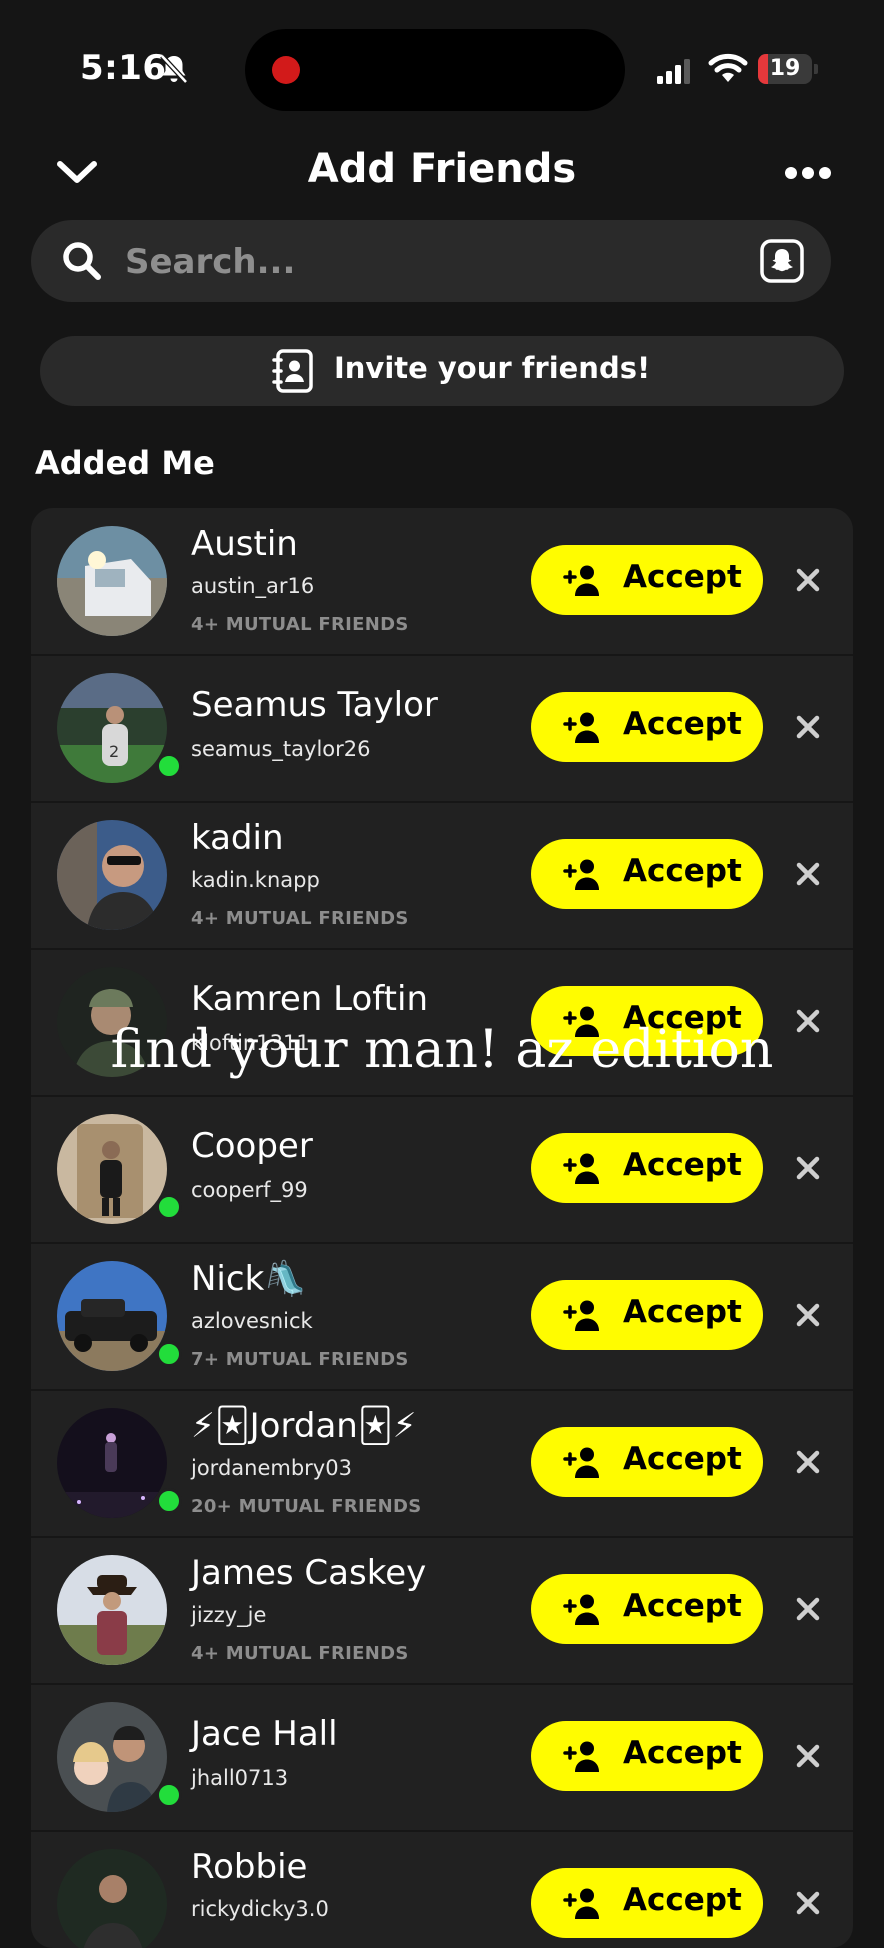 This screenshot has width=884, height=1948. Describe the element at coordinates (673, 71) in the screenshot. I see `cellular-signal-icon` at that location.